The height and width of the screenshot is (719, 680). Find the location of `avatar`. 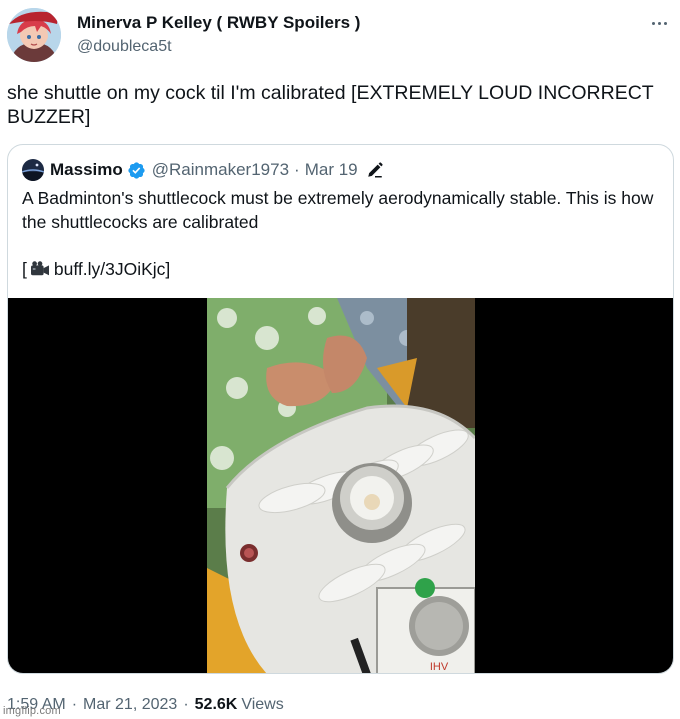

avatar is located at coordinates (34, 35).